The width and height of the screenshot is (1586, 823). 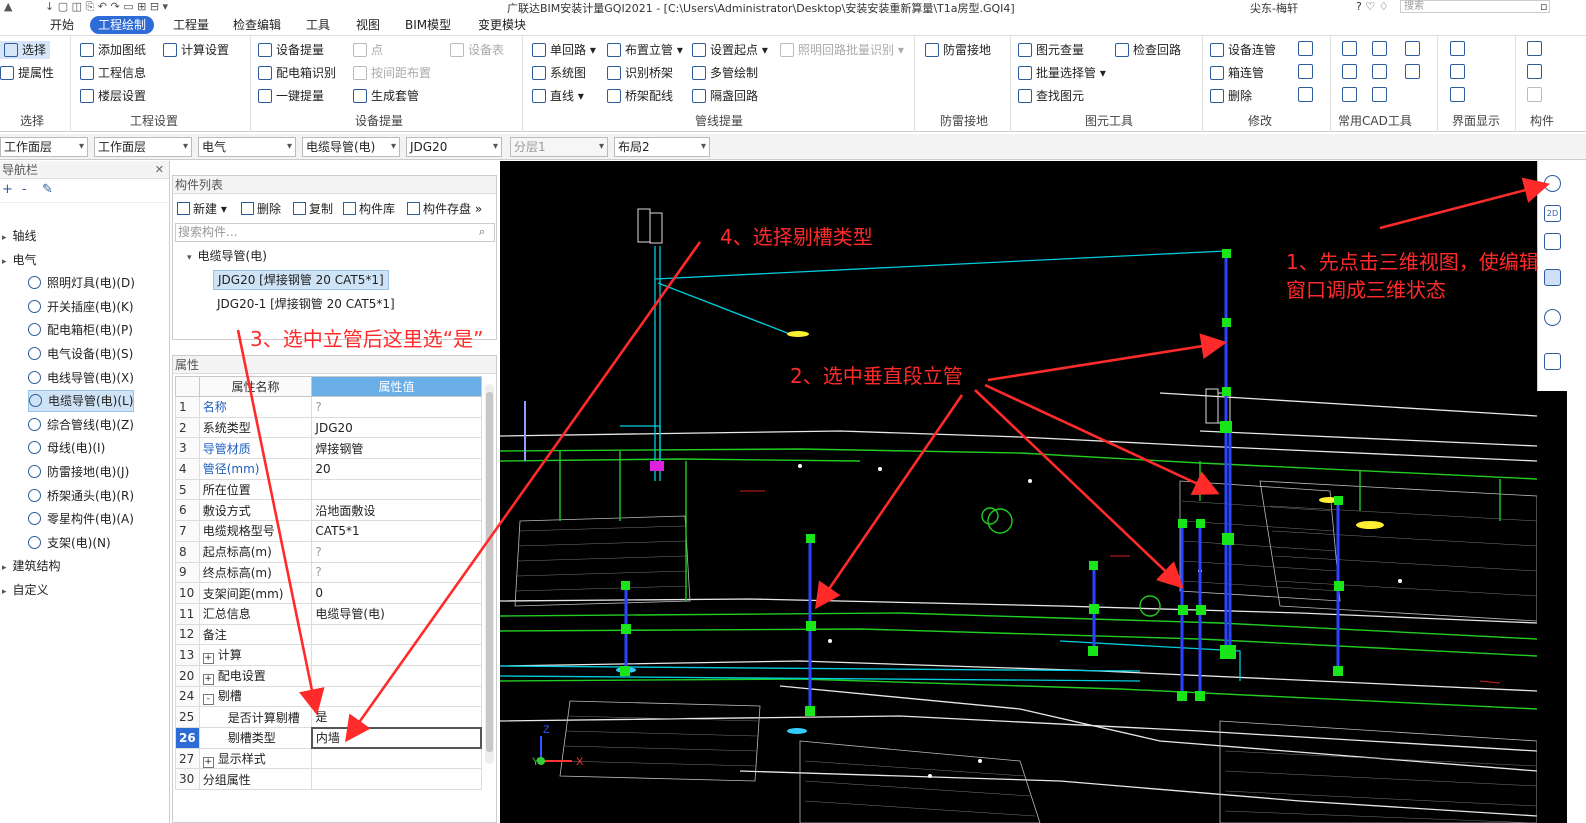 I want to click on property-row: 3 导管材质 焊接钢管, so click(x=328, y=448).